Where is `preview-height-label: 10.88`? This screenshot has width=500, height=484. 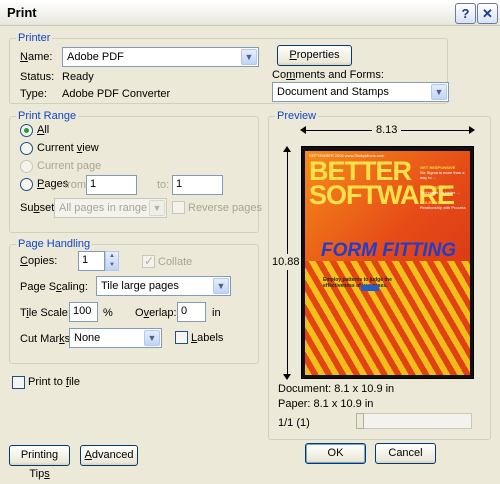 preview-height-label: 10.88 is located at coordinates (286, 262).